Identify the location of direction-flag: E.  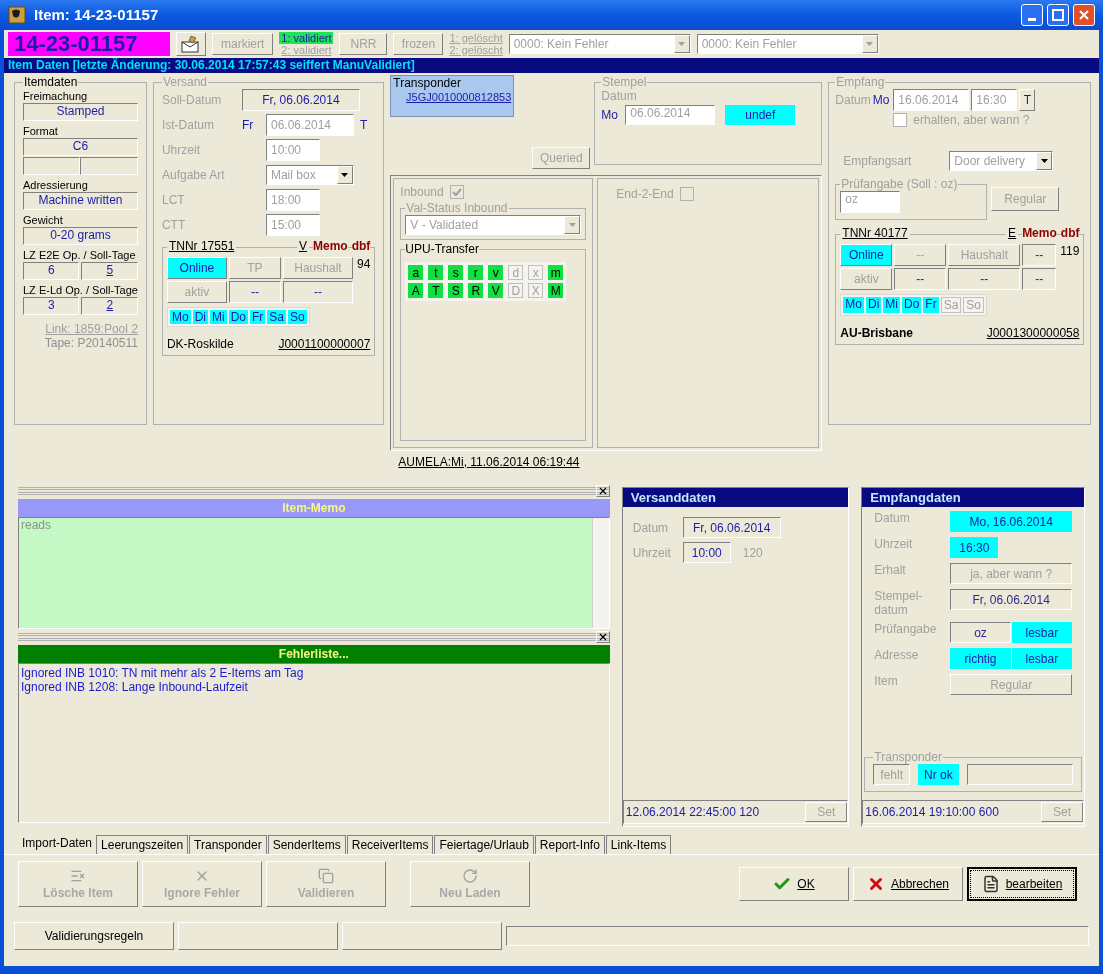
(1012, 233).